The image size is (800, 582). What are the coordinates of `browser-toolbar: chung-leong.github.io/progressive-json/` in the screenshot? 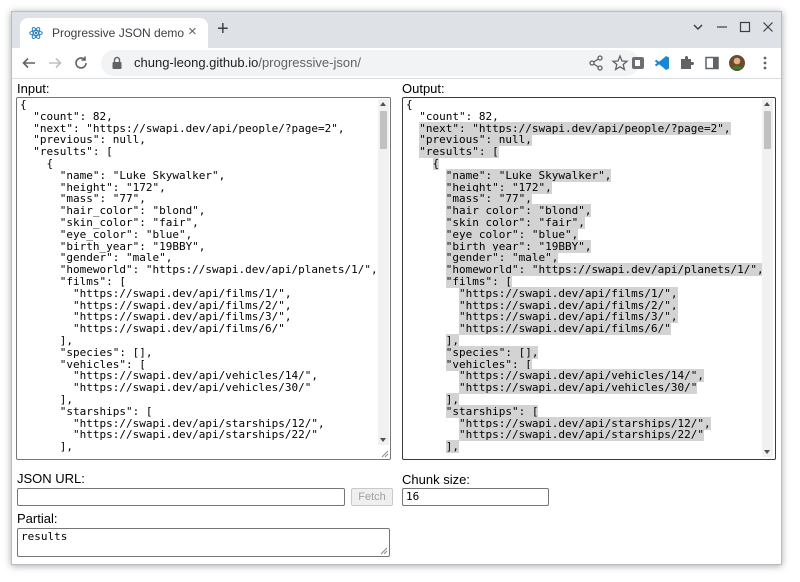 It's located at (396, 63).